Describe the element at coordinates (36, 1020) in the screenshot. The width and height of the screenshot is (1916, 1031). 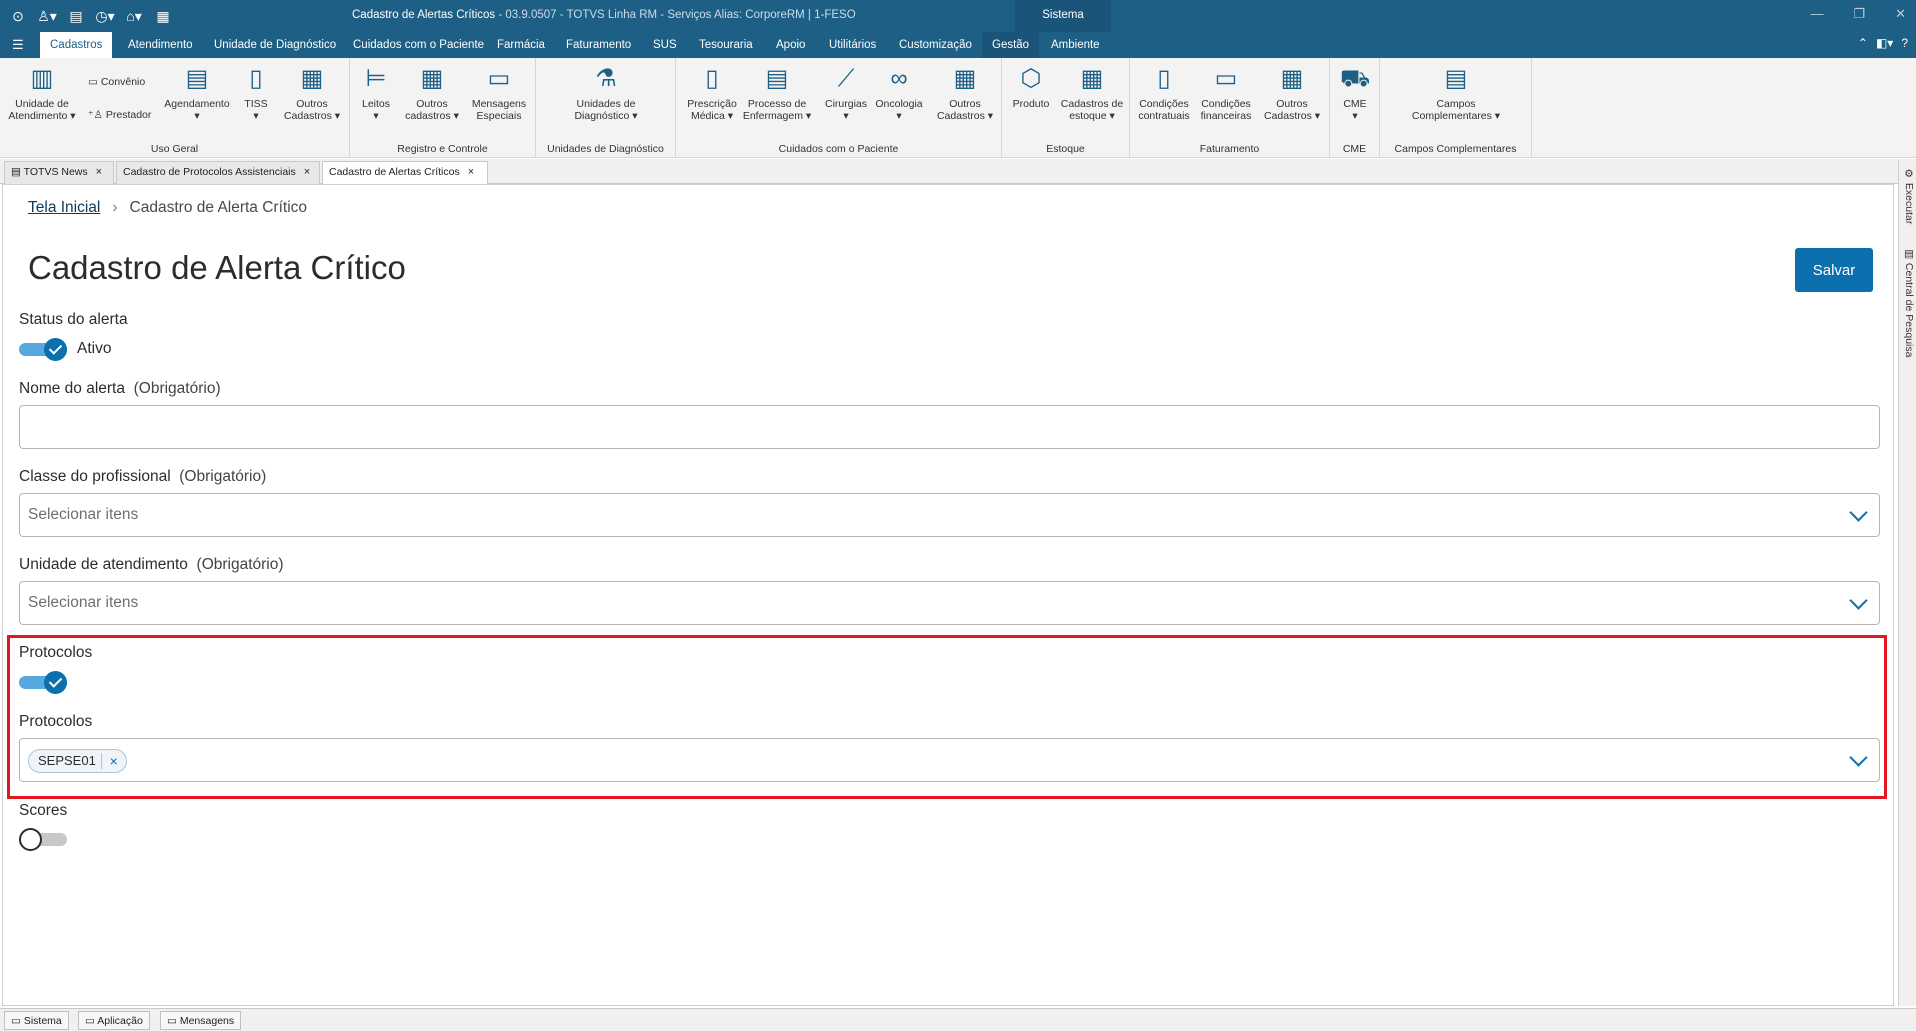
I see `status-sistema-button: ▭ Sistema` at that location.